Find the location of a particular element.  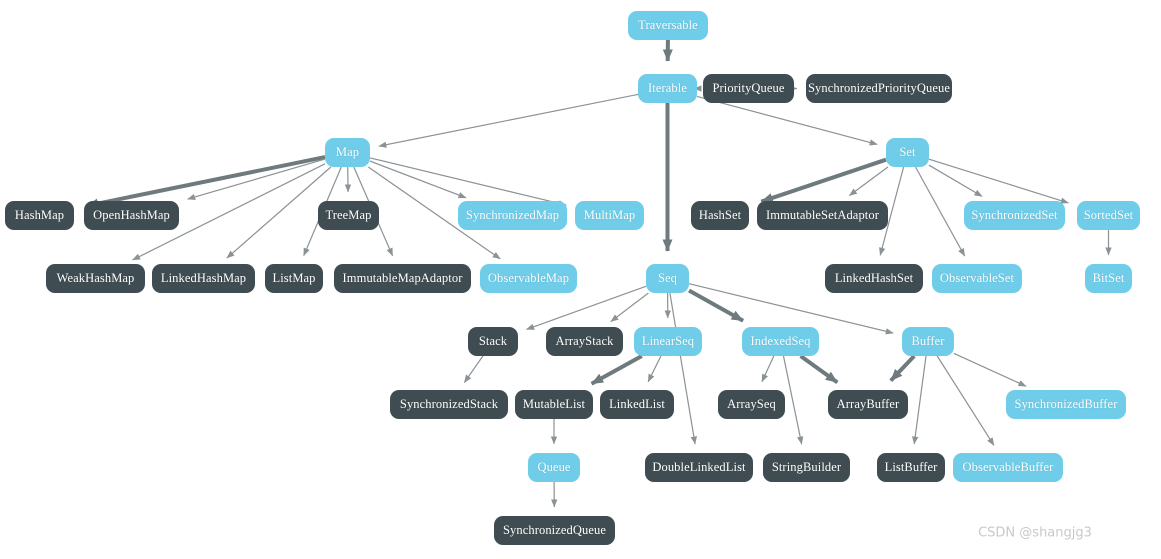

node-observablemap: ObservableMap is located at coordinates (528, 278).